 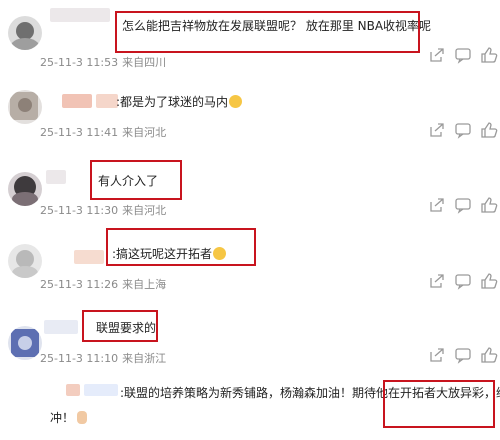 I want to click on comment-location: 来自四川, so click(x=144, y=62).